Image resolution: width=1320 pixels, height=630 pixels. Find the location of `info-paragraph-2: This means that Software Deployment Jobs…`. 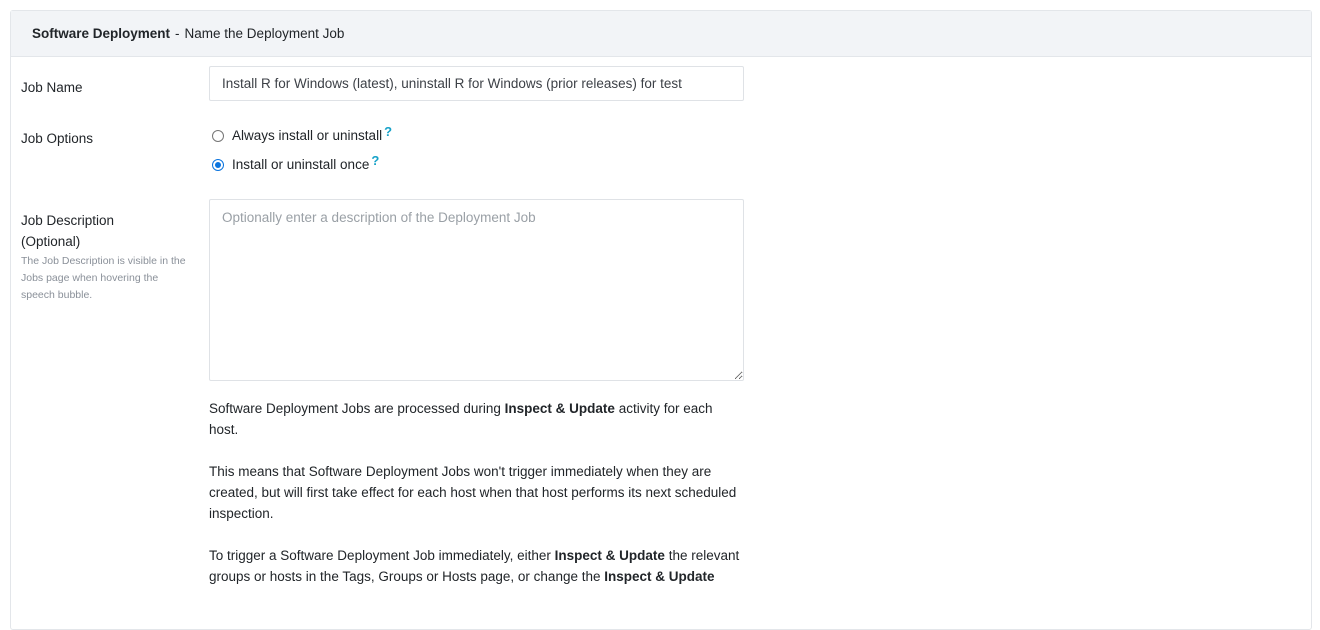

info-paragraph-2: This means that Software Deployment Jobs… is located at coordinates (473, 492).